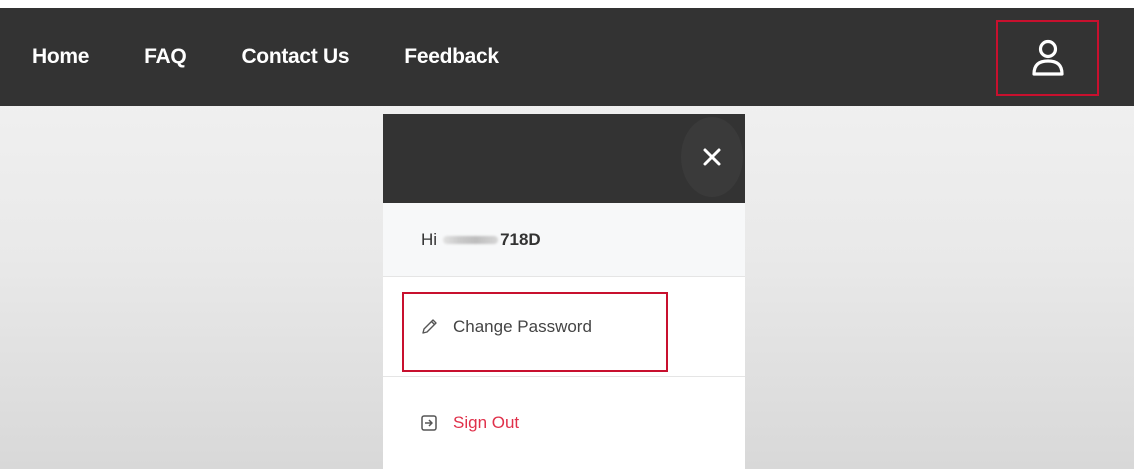 Image resolution: width=1134 pixels, height=469 pixels. I want to click on sign-out-label: Sign Out, so click(486, 422).